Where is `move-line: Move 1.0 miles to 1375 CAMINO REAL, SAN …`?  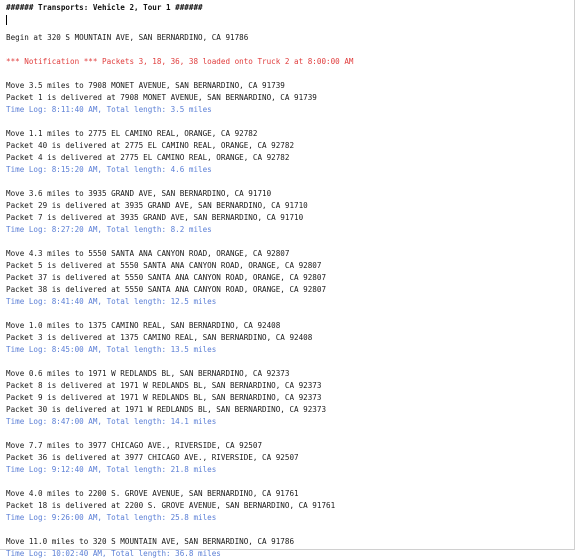
move-line: Move 1.0 miles to 1375 CAMINO REAL, SAN … is located at coordinates (143, 325).